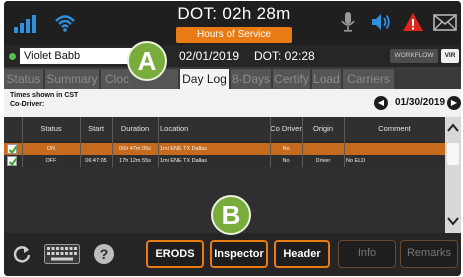 The height and width of the screenshot is (277, 463). What do you see at coordinates (323, 161) in the screenshot?
I see `cell-origin: Driver` at bounding box center [323, 161].